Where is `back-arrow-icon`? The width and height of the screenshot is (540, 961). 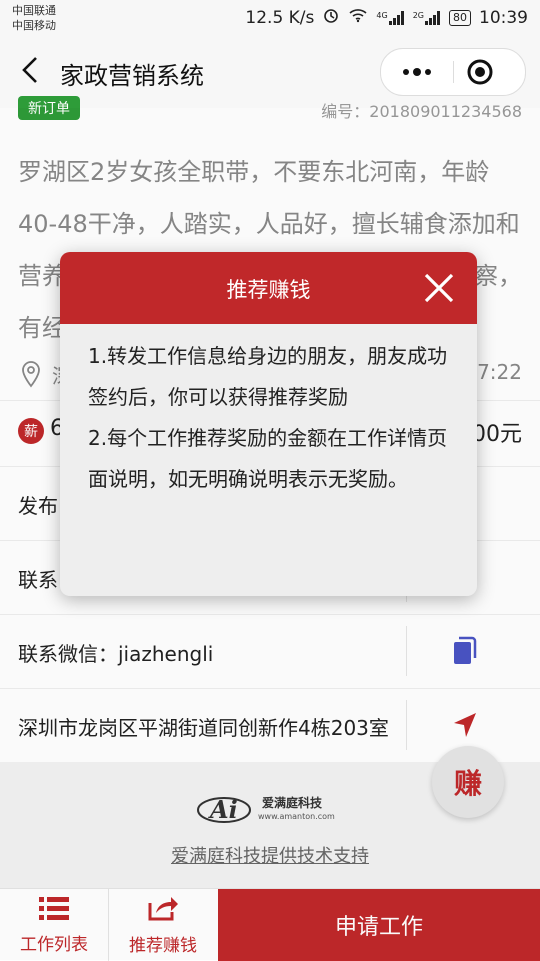 back-arrow-icon is located at coordinates (30, 70).